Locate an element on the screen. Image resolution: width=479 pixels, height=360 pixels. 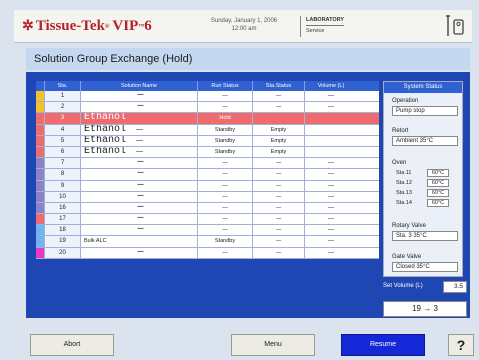
oven-label: Oven is located at coordinates (399, 163).